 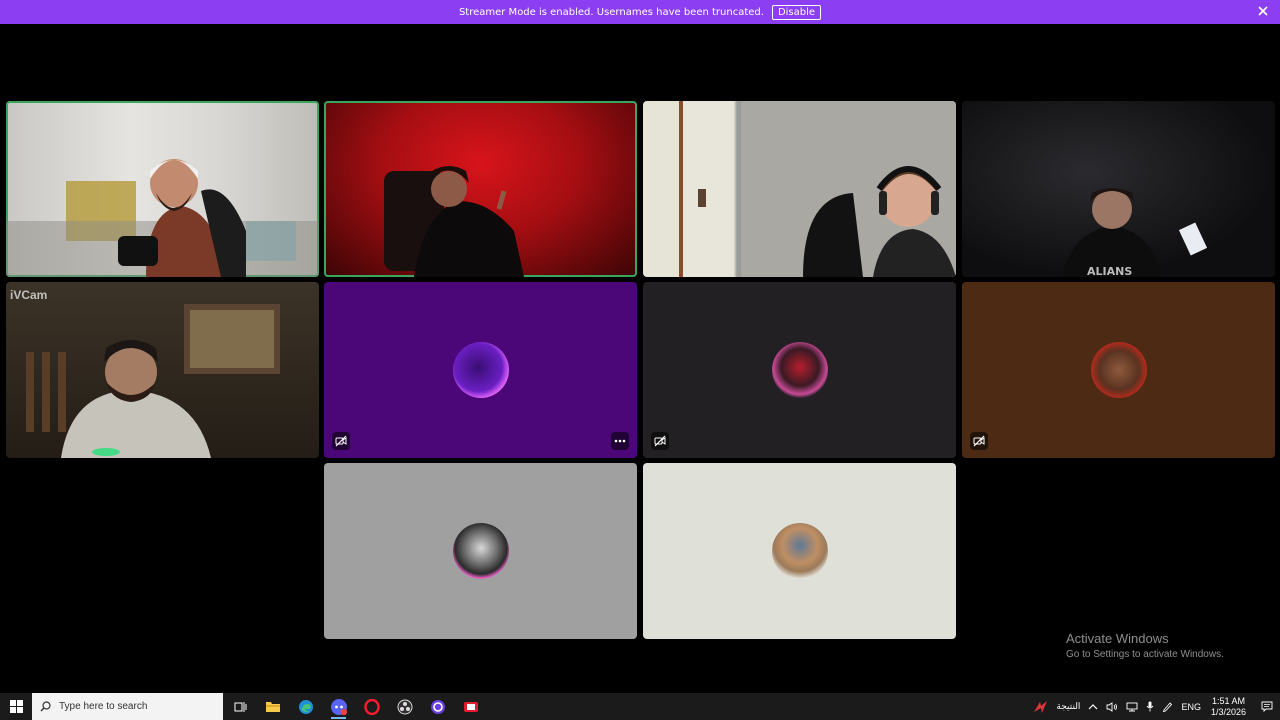 I want to click on discord-icon, so click(x=338, y=706).